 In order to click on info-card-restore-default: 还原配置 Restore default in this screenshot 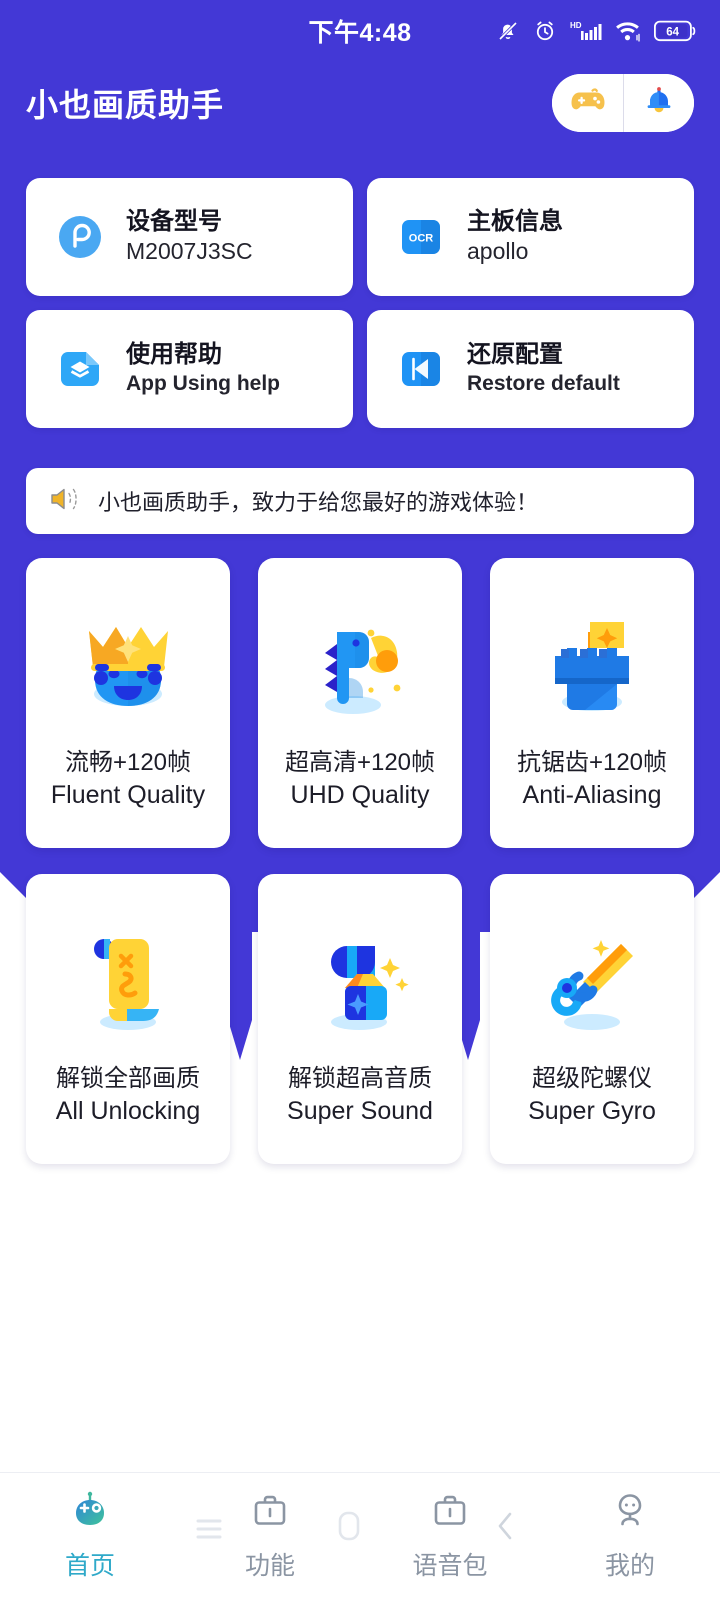, I will do `click(530, 369)`.